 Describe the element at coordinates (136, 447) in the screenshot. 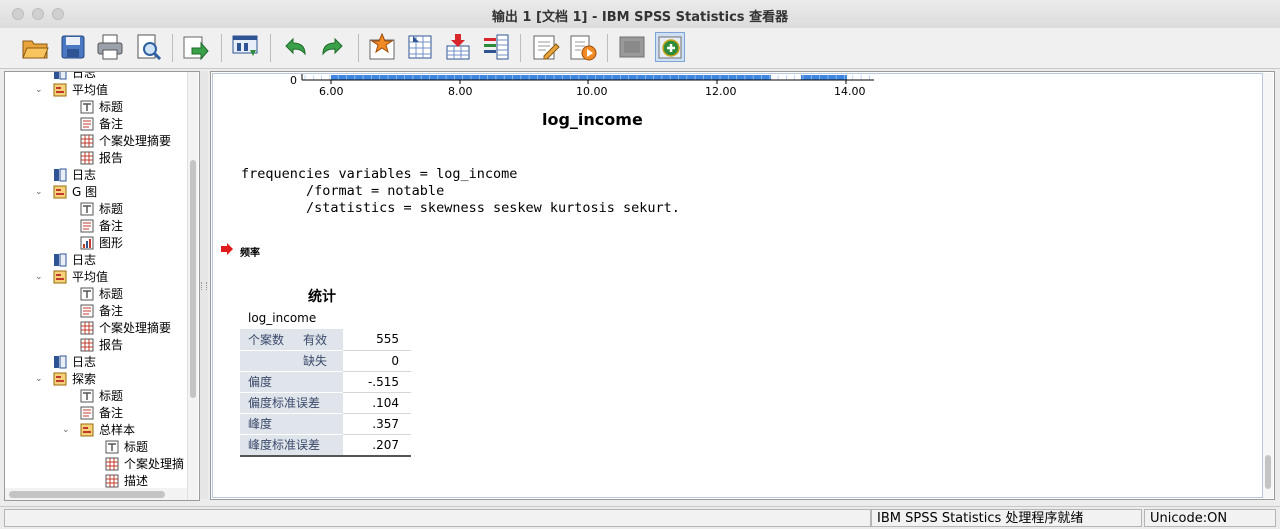

I see `outline-item-label: 标题` at that location.